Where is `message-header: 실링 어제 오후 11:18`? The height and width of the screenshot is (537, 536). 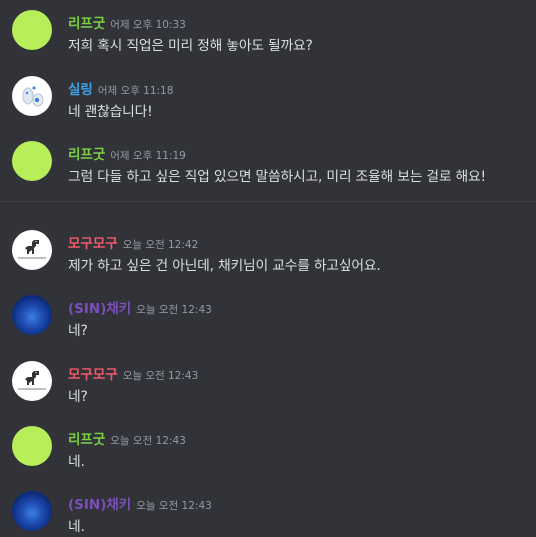 message-header: 실링 어제 오후 11:18 is located at coordinates (120, 88).